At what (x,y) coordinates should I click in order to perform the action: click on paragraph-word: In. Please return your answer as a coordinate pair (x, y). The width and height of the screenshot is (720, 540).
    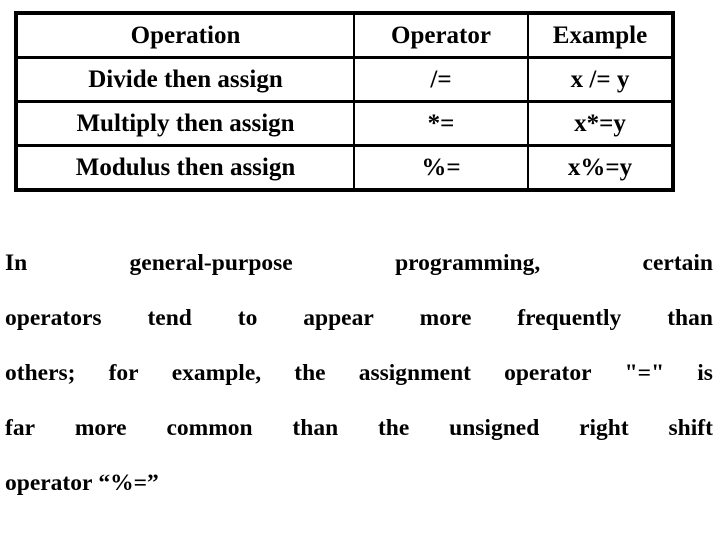
    Looking at the image, I should click on (16, 263).